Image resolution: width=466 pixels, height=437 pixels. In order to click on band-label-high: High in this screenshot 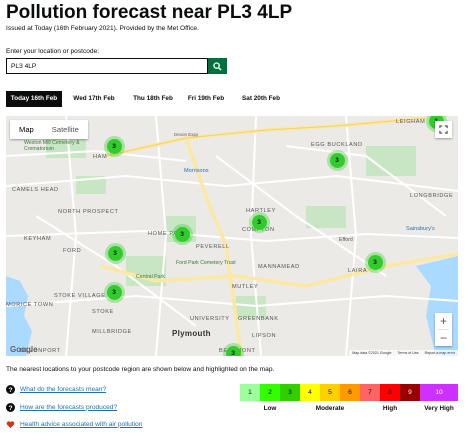, I will do `click(390, 408)`.